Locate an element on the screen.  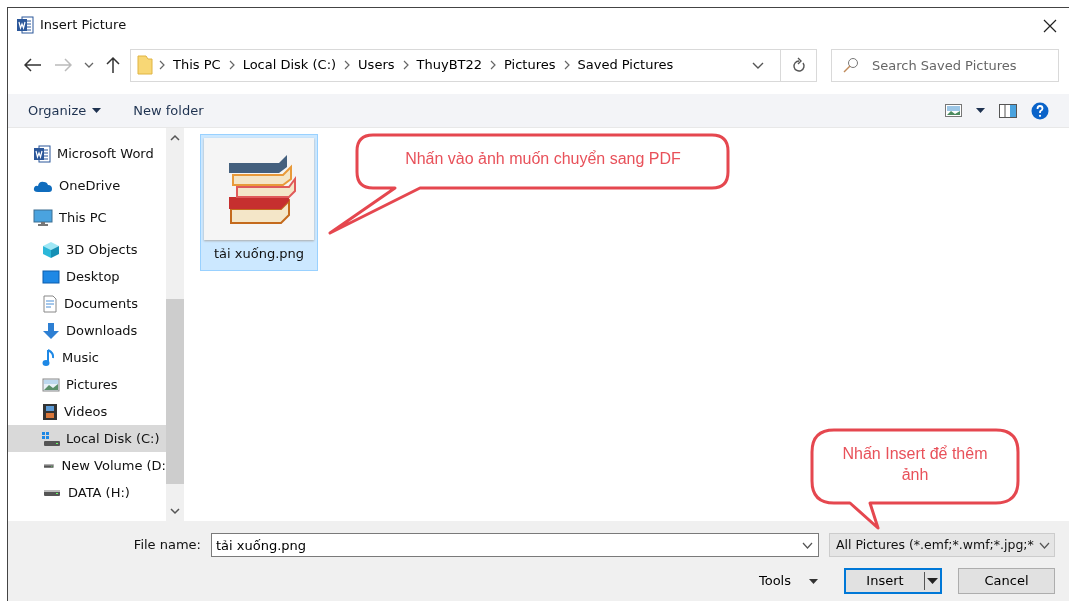
refresh-icon is located at coordinates (798, 65).